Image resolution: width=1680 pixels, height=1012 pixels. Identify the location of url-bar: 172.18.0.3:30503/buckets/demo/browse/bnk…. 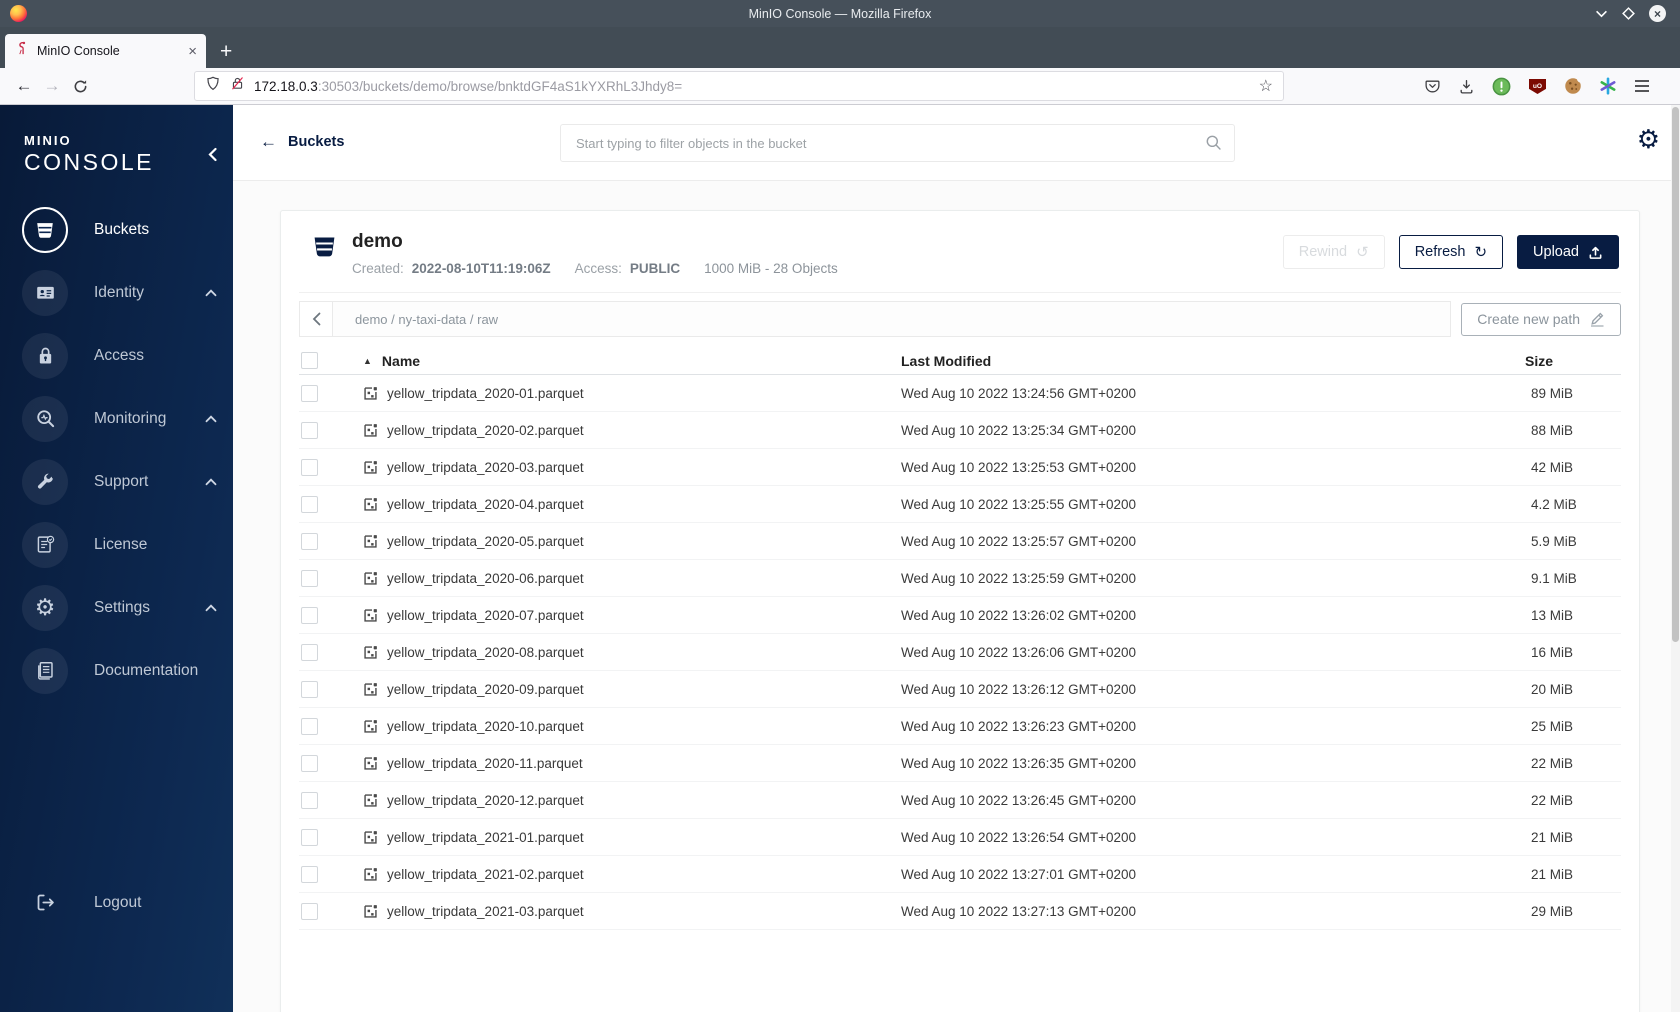
(739, 86).